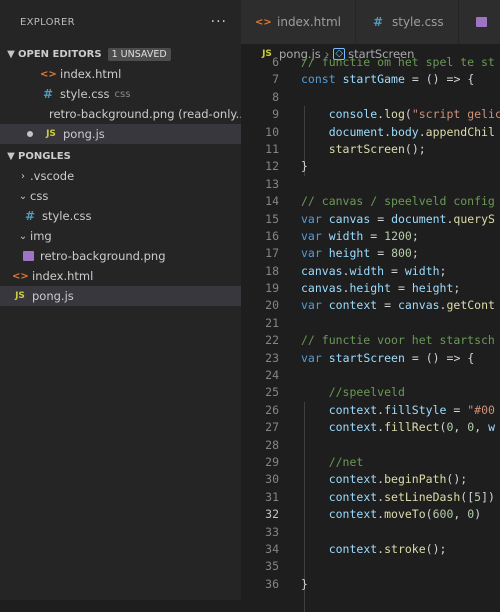  I want to click on code-line: 28, so click(370, 445).